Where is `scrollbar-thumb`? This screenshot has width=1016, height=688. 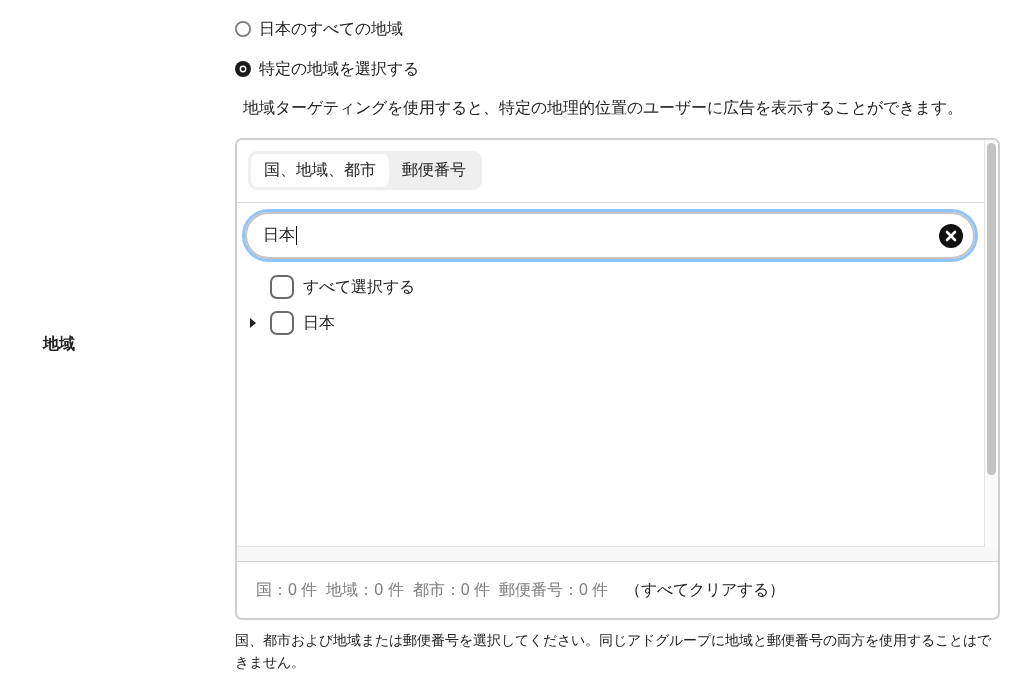
scrollbar-thumb is located at coordinates (991, 309).